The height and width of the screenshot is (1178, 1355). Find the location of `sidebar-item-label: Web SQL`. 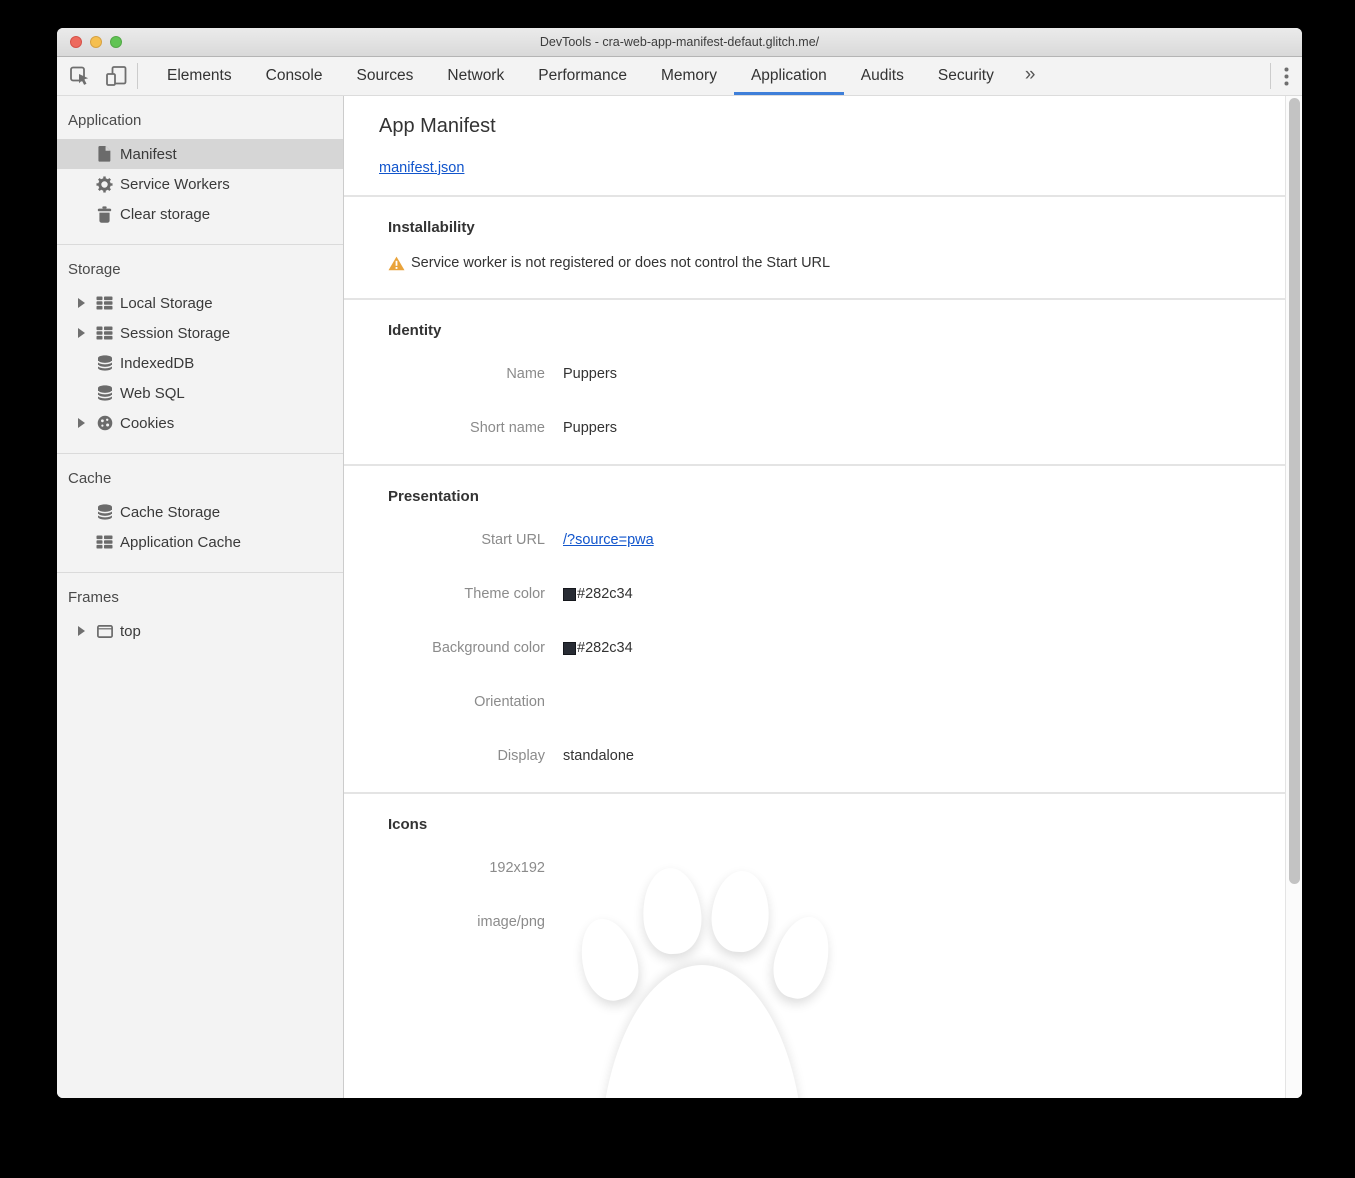

sidebar-item-label: Web SQL is located at coordinates (152, 393).